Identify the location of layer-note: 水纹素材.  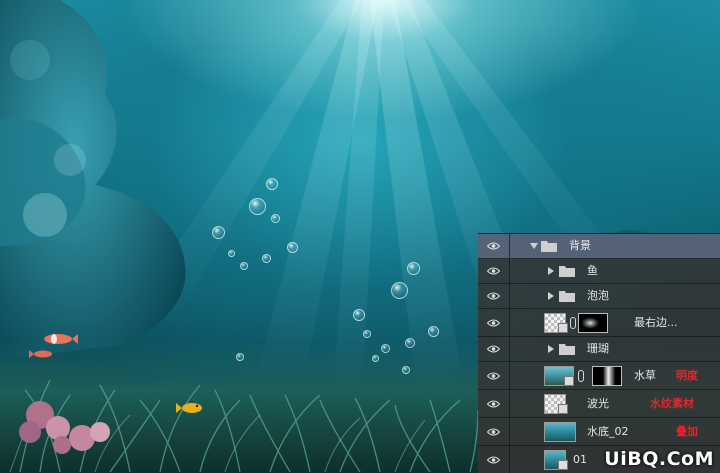
(672, 403).